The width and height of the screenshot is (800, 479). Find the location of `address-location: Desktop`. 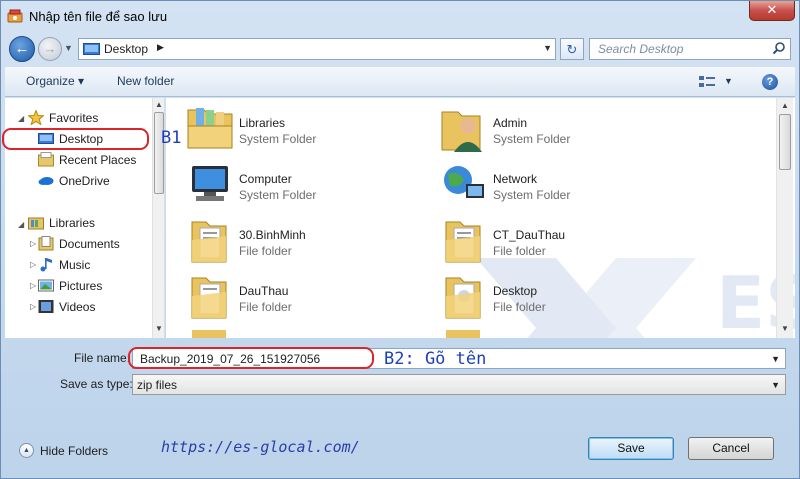

address-location: Desktop is located at coordinates (126, 49).